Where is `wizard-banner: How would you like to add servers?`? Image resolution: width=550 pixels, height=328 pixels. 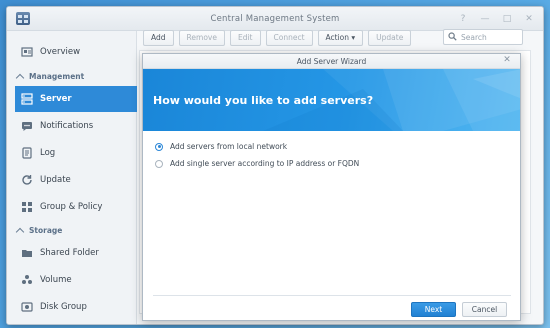 wizard-banner: How would you like to add servers? is located at coordinates (331, 100).